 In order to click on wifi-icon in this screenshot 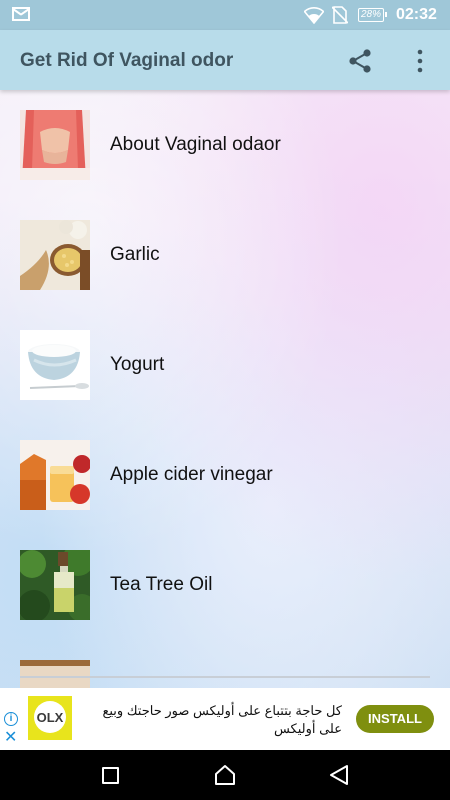, I will do `click(314, 15)`.